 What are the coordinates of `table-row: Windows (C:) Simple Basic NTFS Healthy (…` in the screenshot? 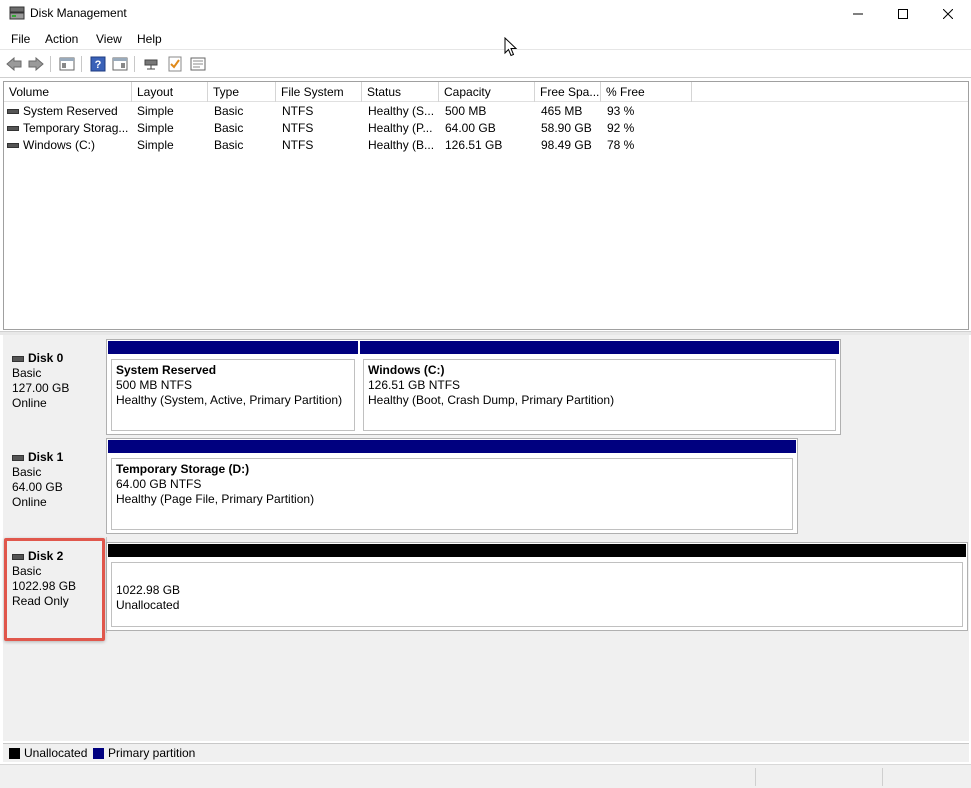 It's located at (354, 145).